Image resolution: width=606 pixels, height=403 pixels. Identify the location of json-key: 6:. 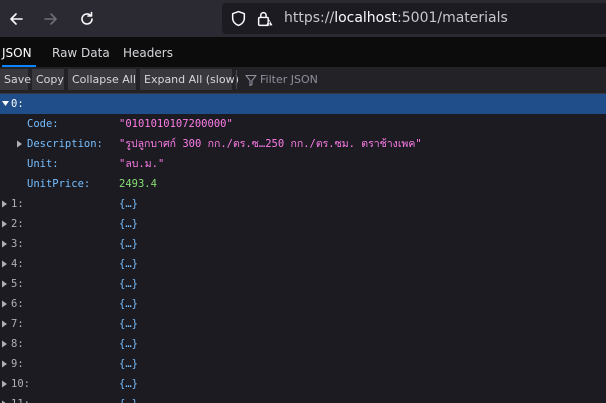
(17, 304).